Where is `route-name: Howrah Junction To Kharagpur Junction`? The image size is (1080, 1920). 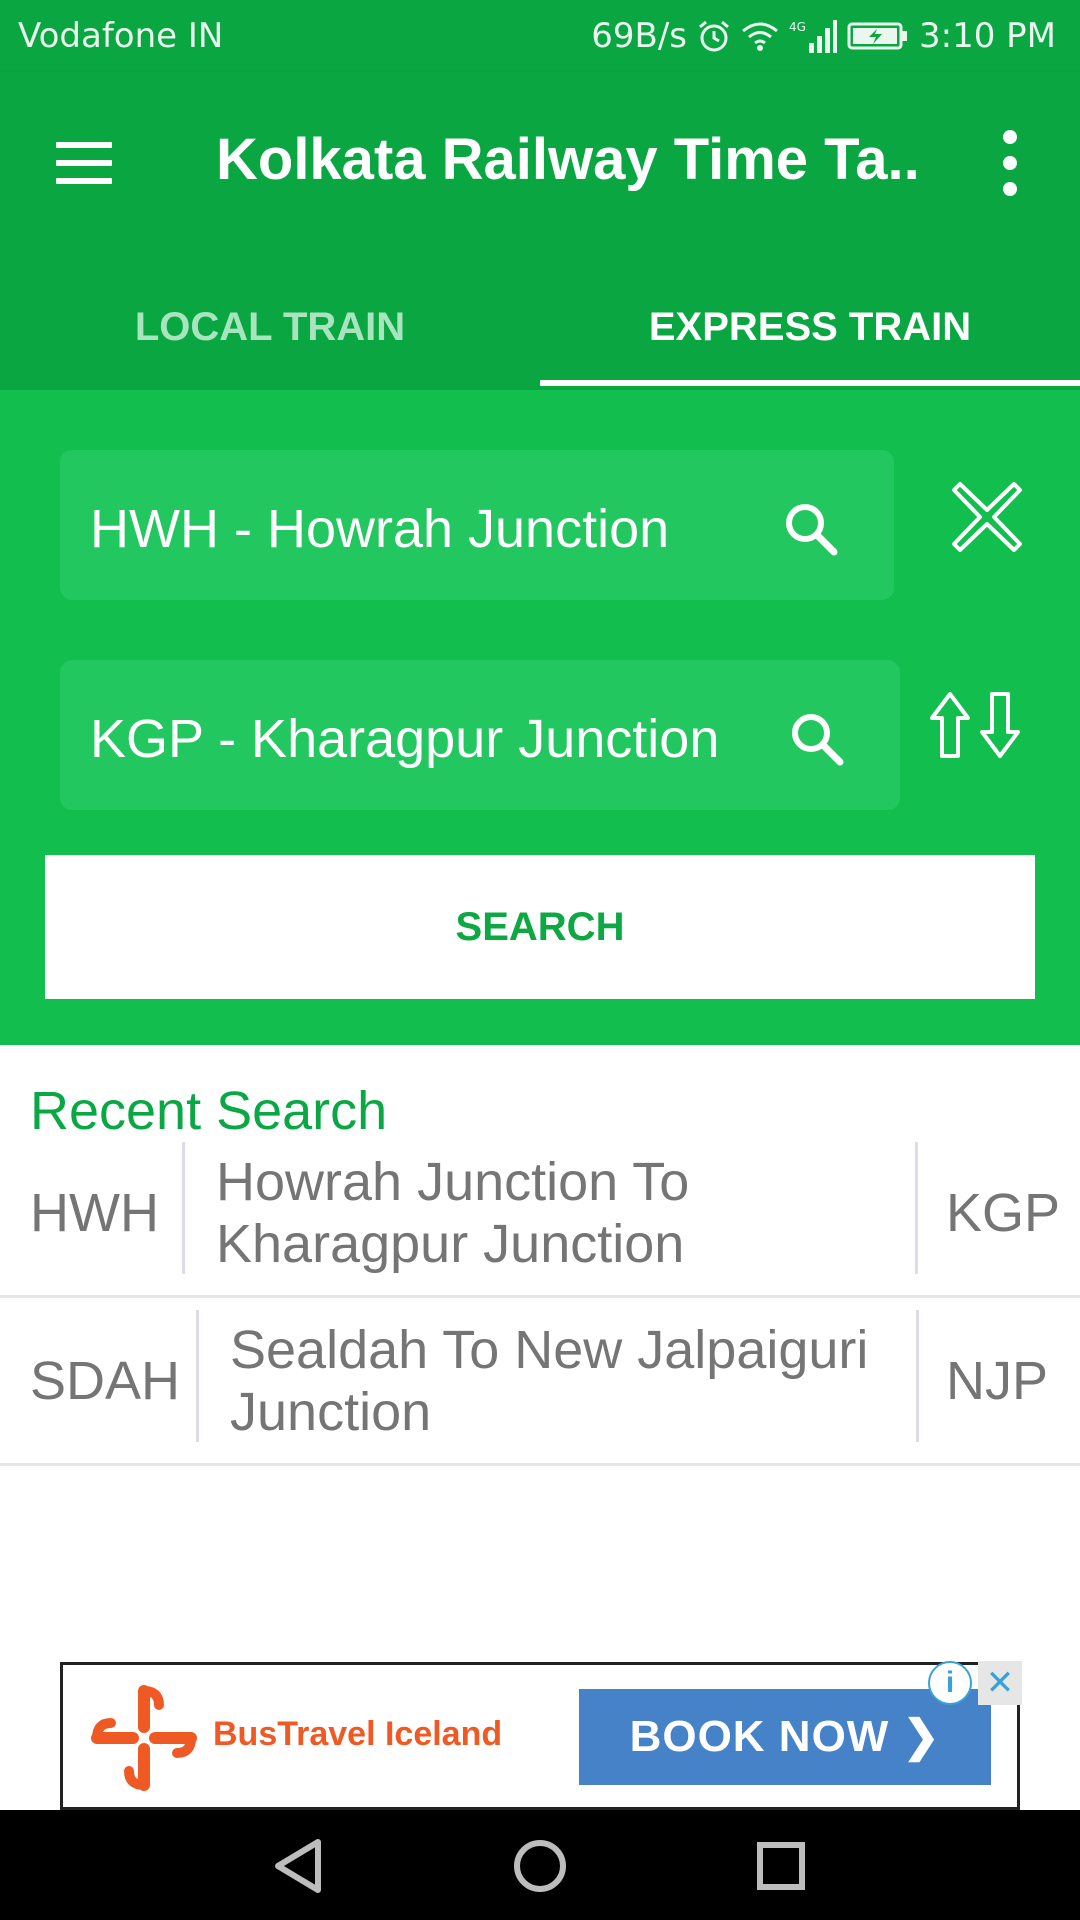 route-name: Howrah Junction To Kharagpur Junction is located at coordinates (453, 1212).